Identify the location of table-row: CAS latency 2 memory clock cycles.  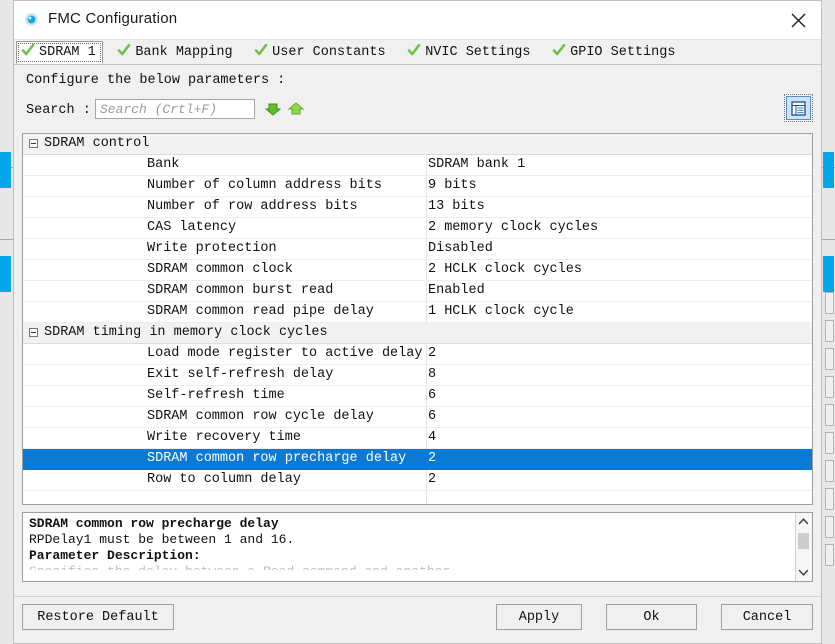
(417, 228).